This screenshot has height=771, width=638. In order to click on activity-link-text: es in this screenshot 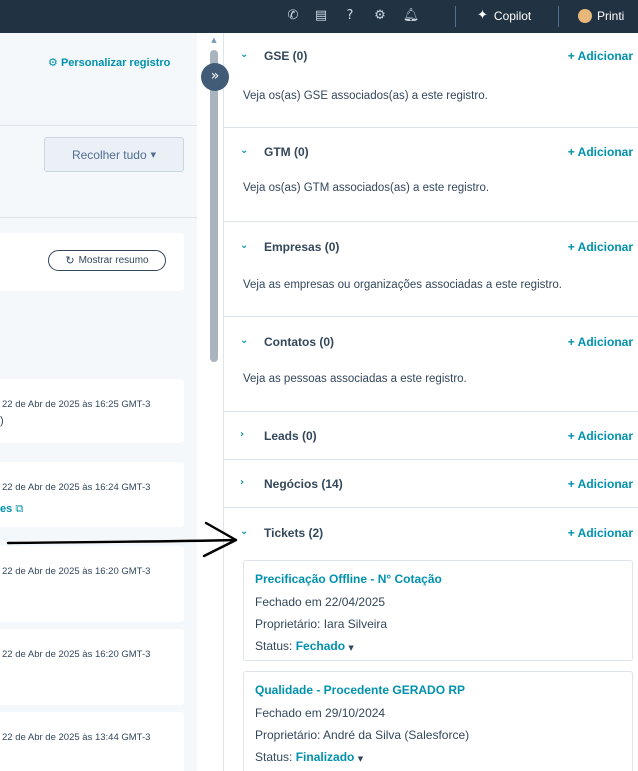, I will do `click(6, 509)`.